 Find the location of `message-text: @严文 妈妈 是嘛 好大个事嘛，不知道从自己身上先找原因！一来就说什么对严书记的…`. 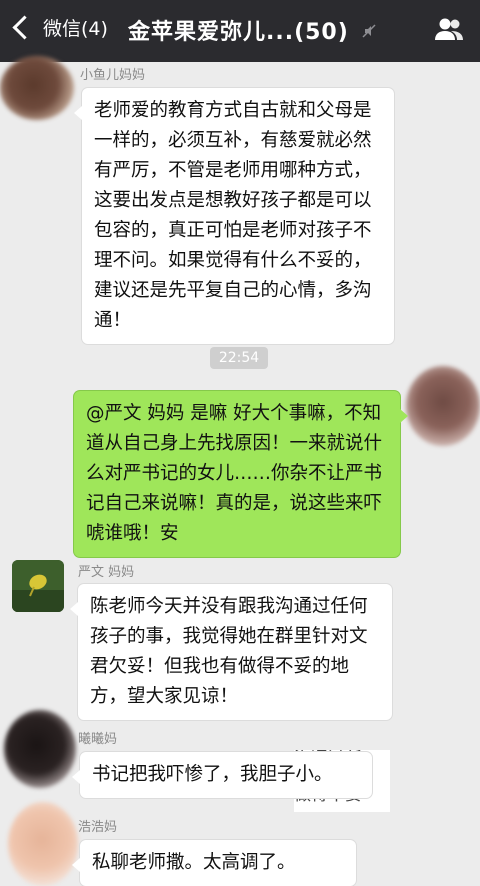

message-text: @严文 妈妈 是嘛 好大个事嘛，不知道从自己身上先找原因！一来就说什么对严书记的… is located at coordinates (234, 473).